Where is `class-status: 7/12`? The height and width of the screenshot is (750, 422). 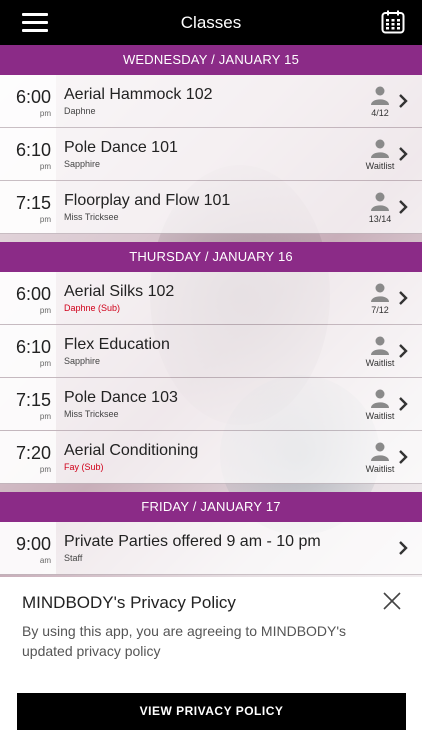
class-status: 7/12 is located at coordinates (380, 310).